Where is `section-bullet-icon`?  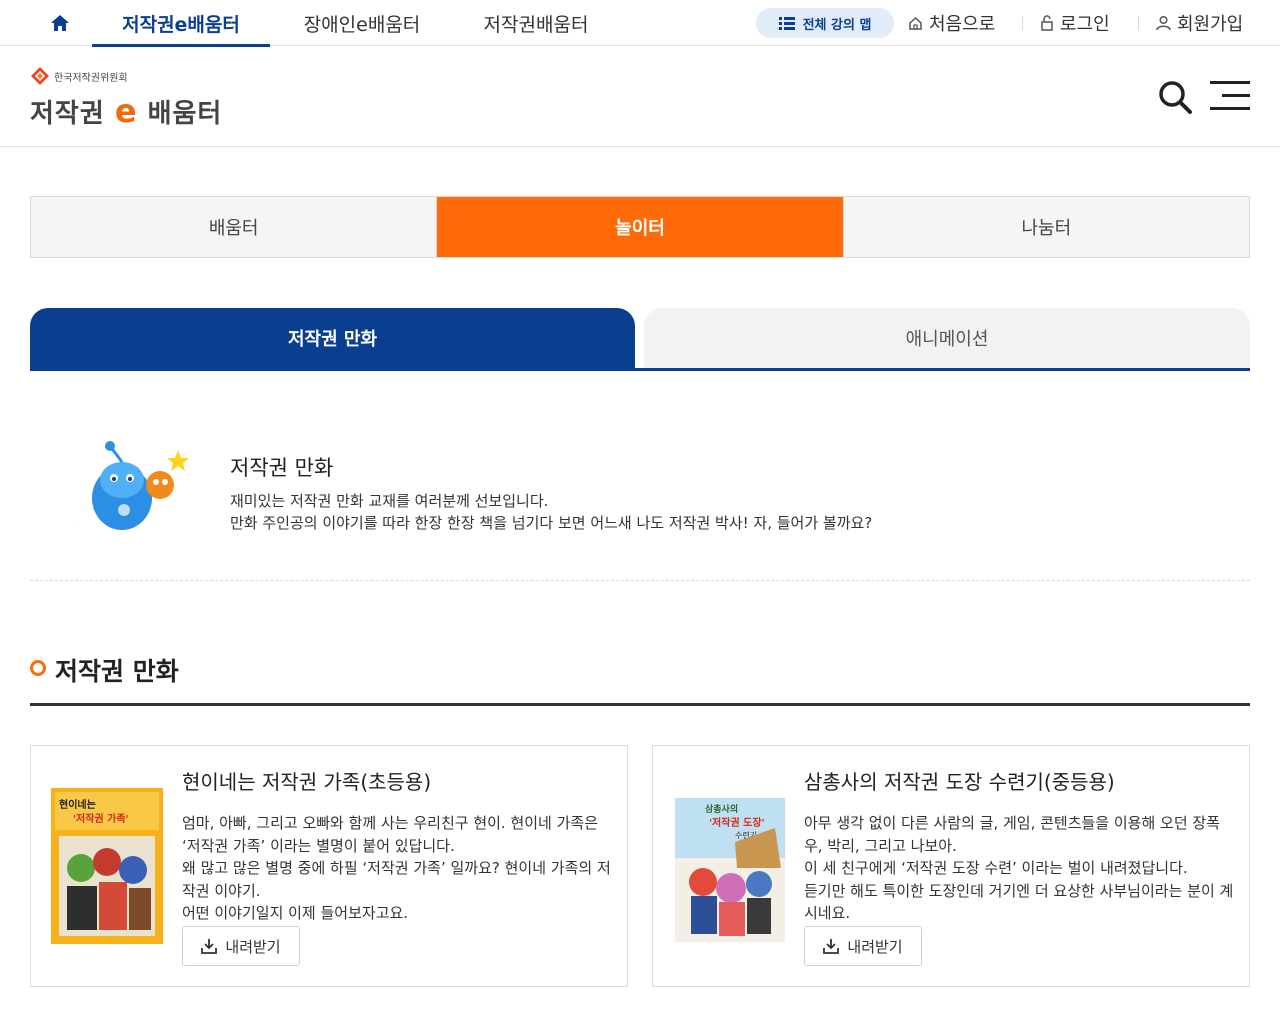
section-bullet-icon is located at coordinates (38, 668).